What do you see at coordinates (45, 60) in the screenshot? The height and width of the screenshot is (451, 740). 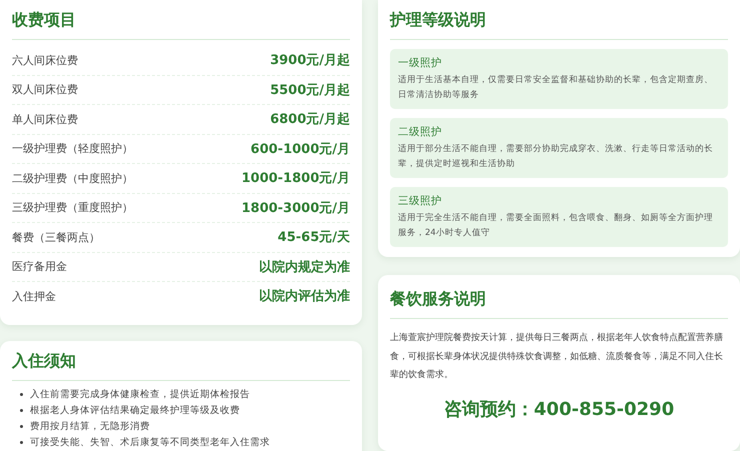 I see `fee-label: 六人间床位费` at bounding box center [45, 60].